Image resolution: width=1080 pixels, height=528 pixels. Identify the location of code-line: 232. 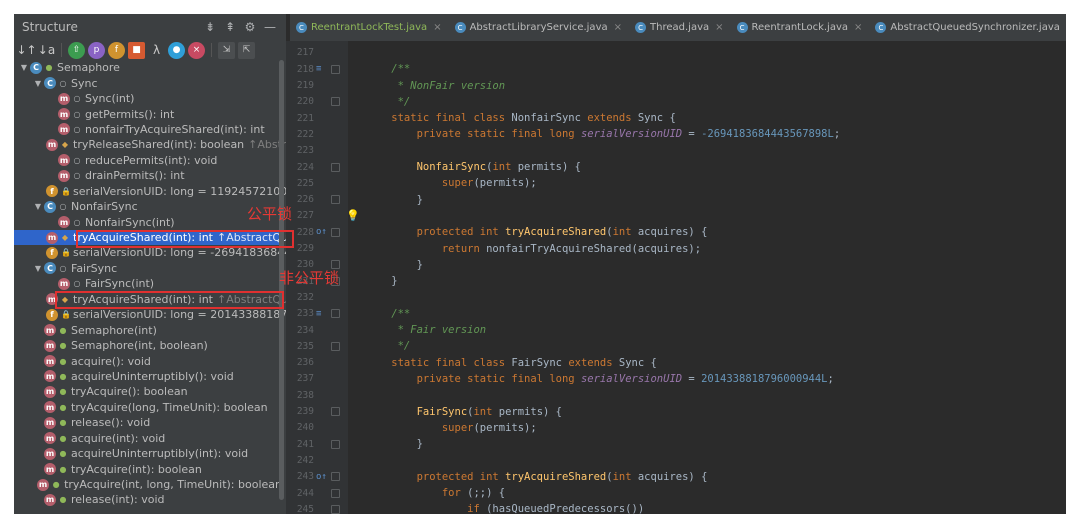
(676, 297).